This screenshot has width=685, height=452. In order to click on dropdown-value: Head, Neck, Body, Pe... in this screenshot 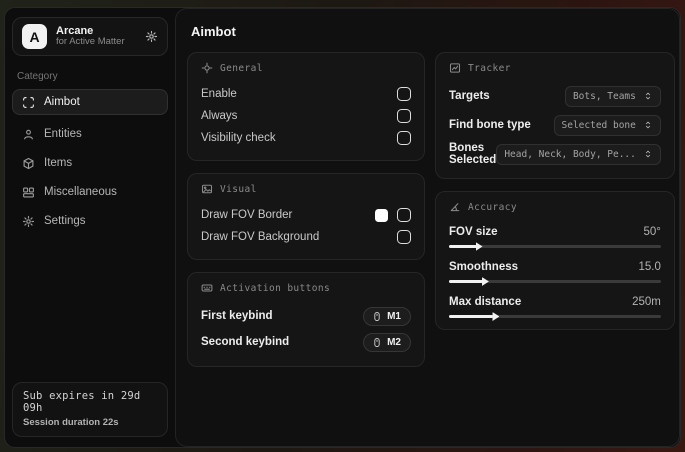, I will do `click(570, 154)`.